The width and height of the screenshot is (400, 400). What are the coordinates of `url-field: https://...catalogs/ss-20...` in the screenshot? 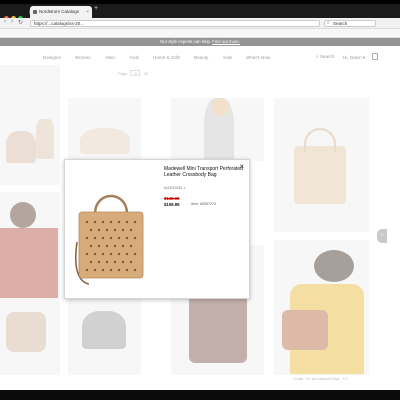 It's located at (175, 23).